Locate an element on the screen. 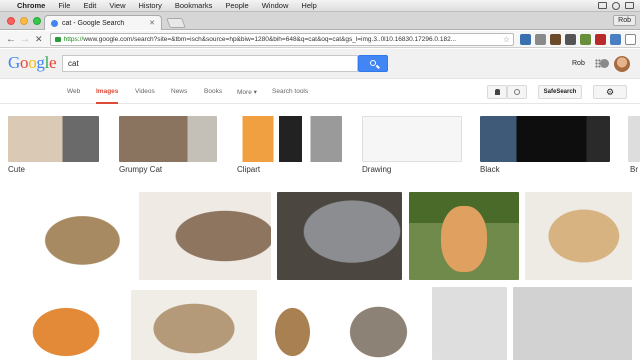 The image size is (640, 360). extension-k-icon is located at coordinates (555, 39).